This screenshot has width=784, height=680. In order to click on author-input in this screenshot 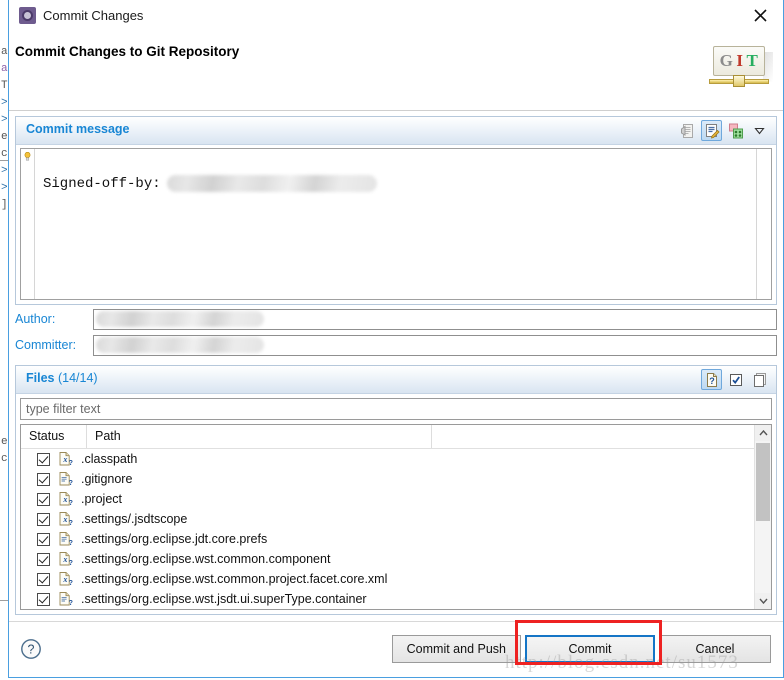, I will do `click(435, 319)`.